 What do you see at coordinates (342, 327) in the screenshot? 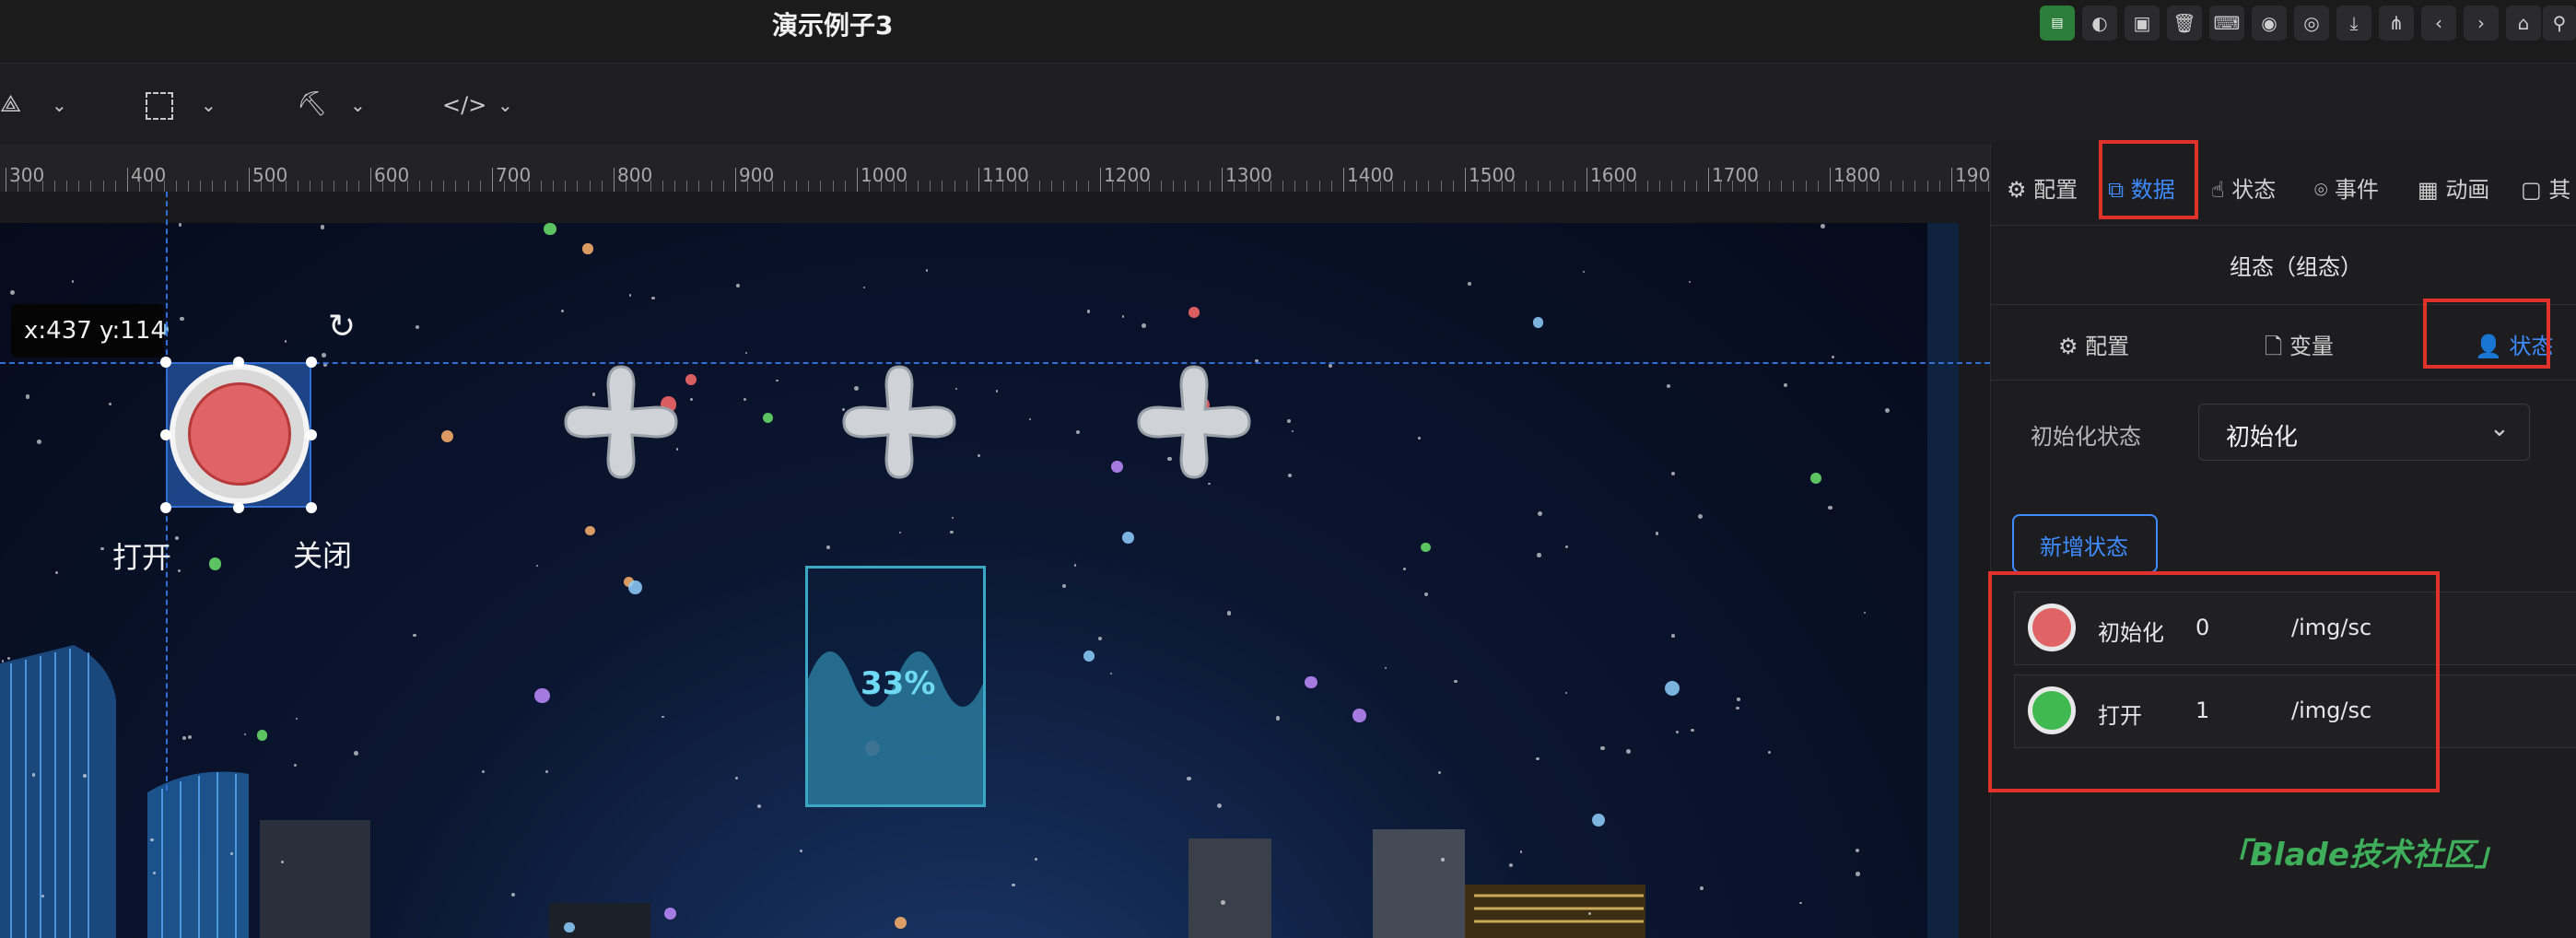
I see `rotate-icon: ↻` at bounding box center [342, 327].